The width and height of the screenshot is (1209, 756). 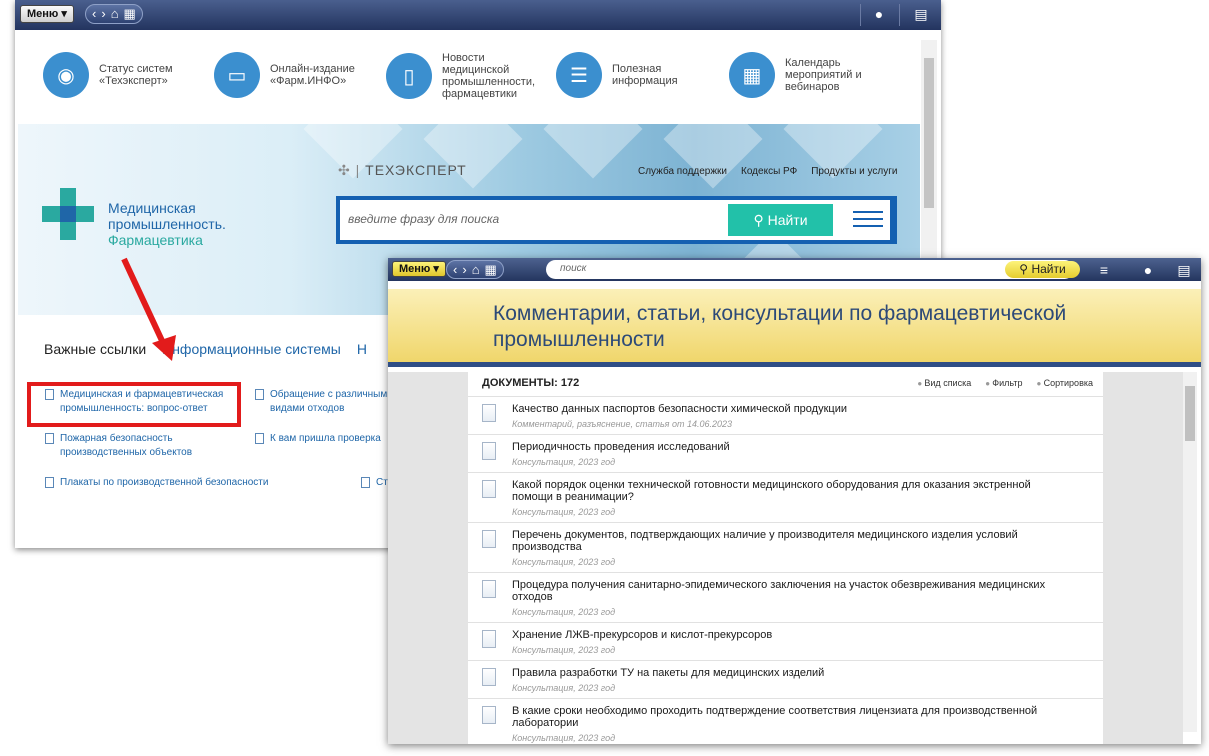 I want to click on documents-count: ДОКУМЕНТЫ: 172, so click(x=531, y=383).